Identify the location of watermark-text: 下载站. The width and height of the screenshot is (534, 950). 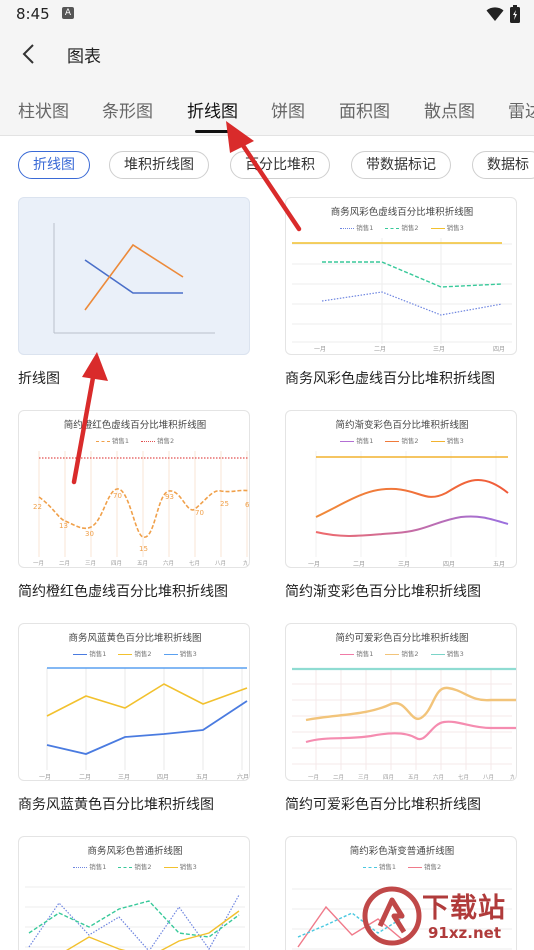
(464, 908).